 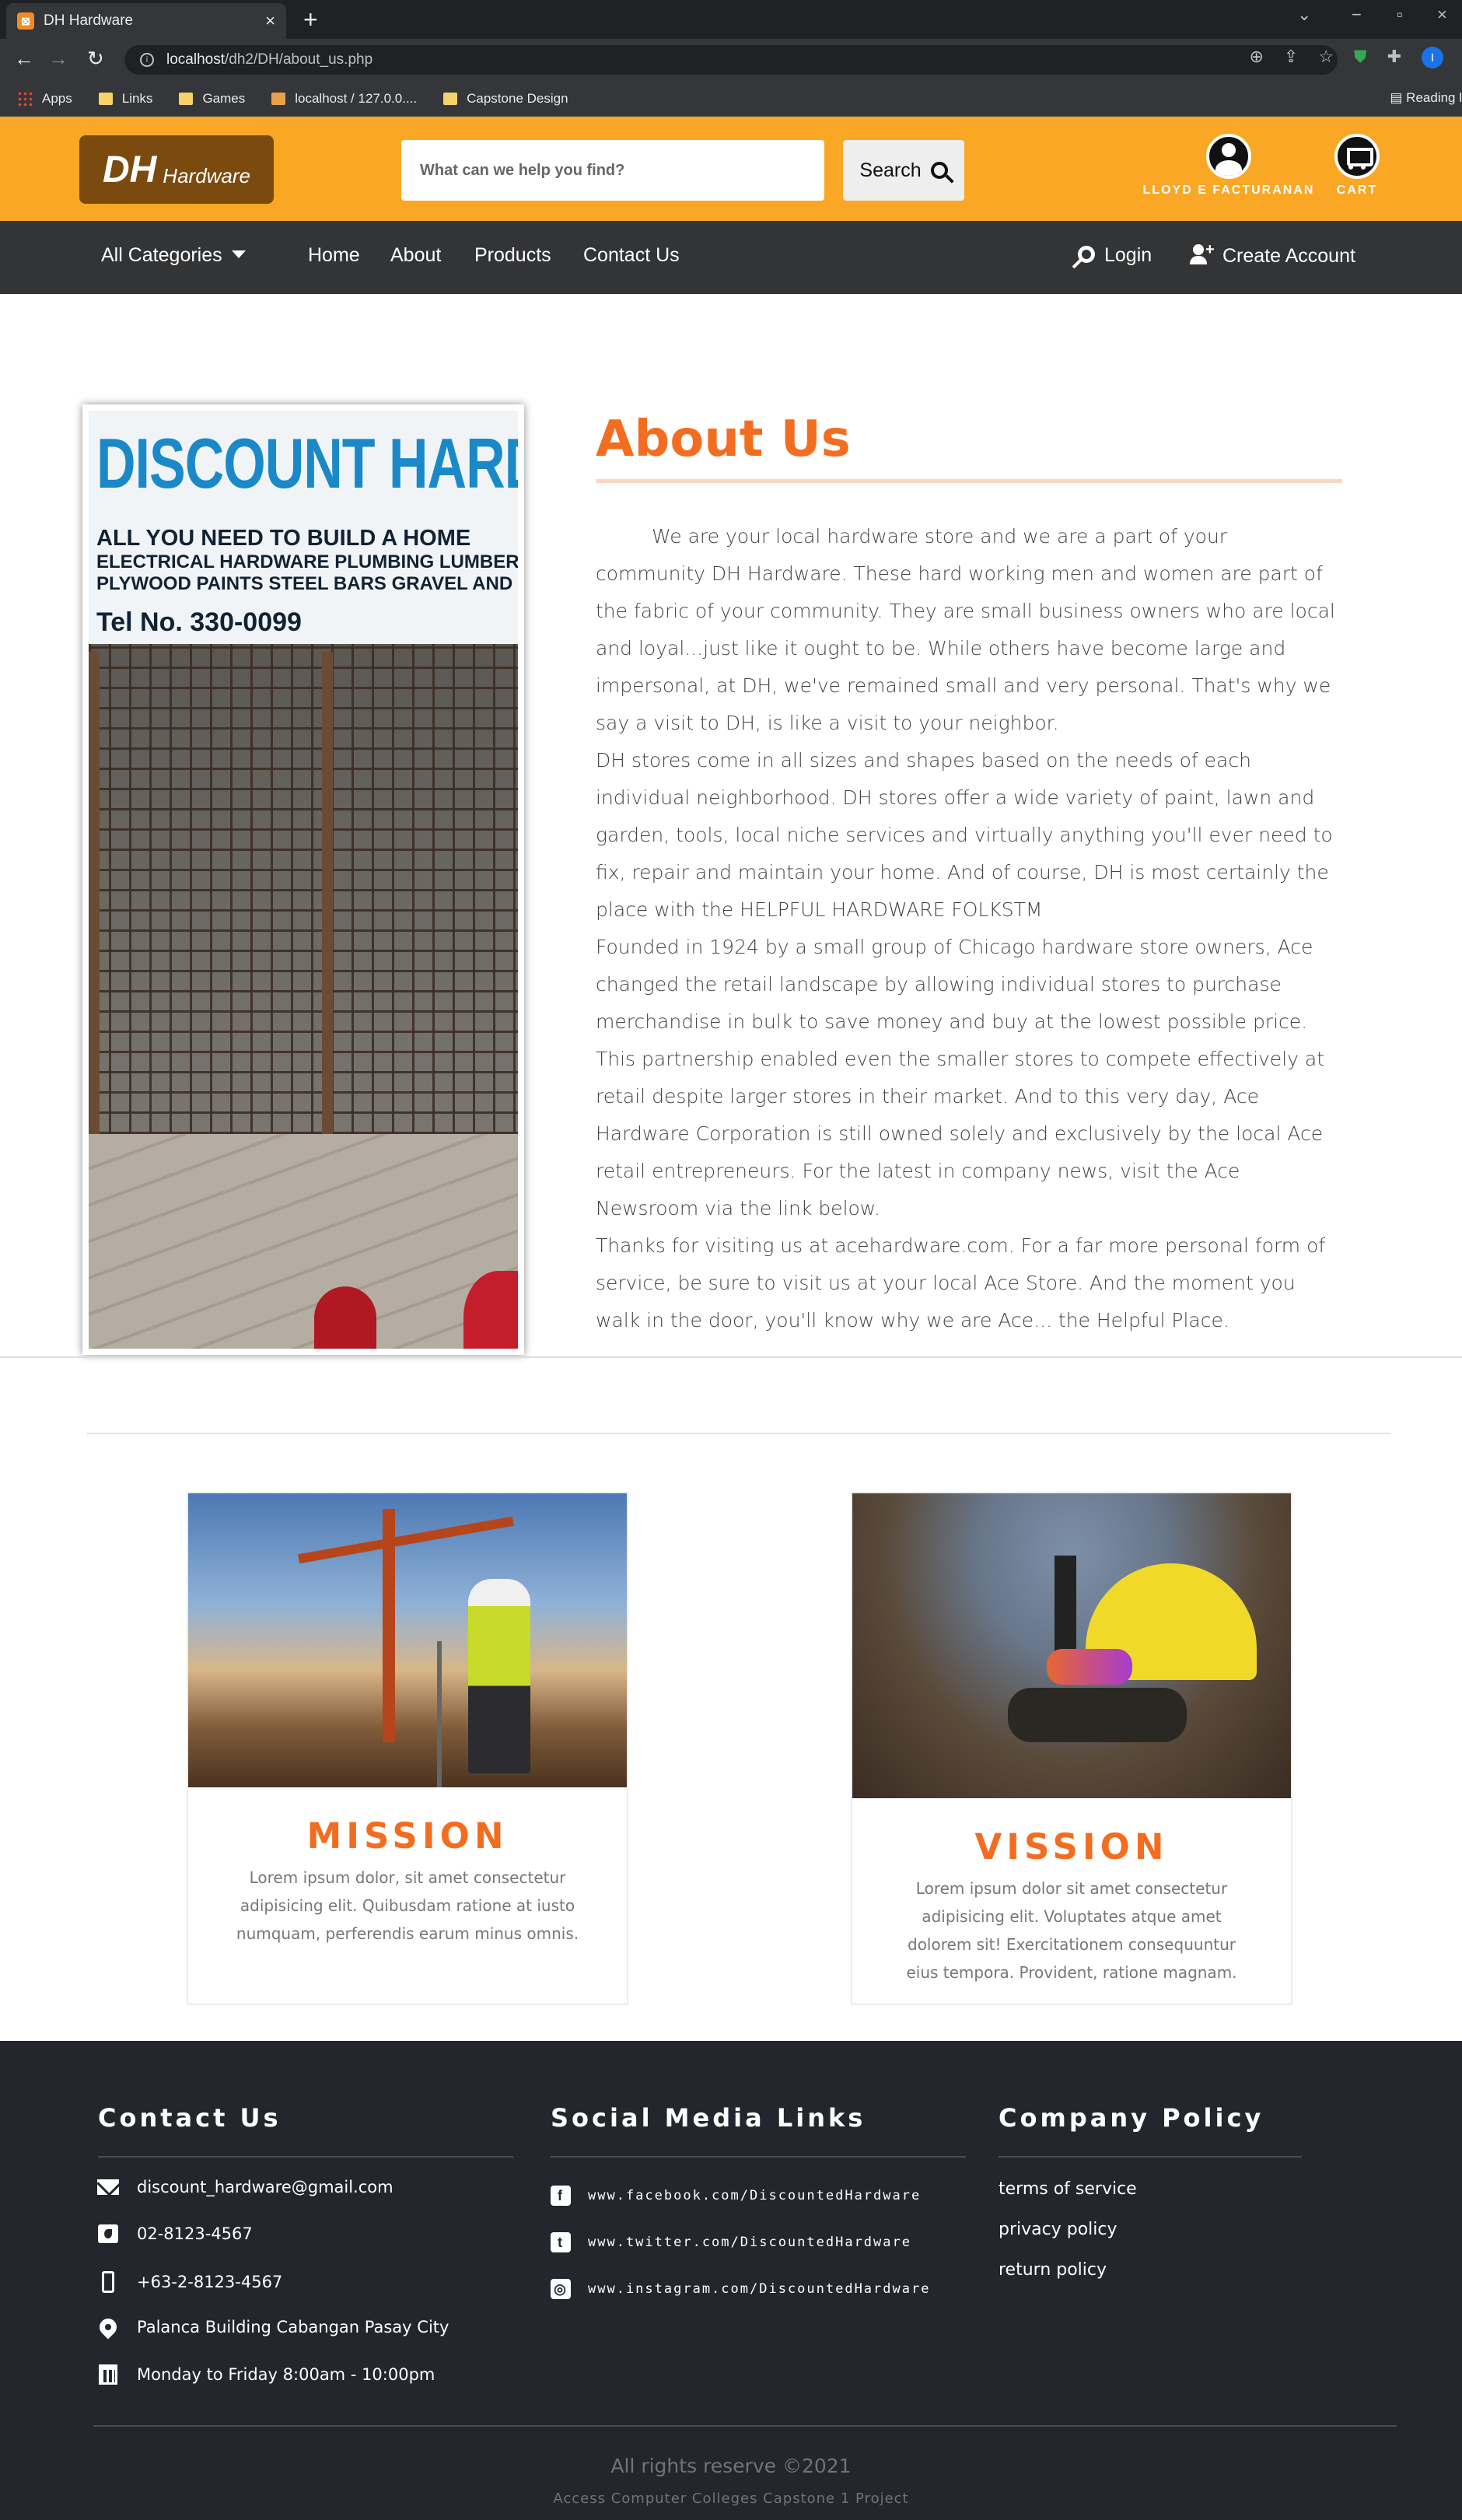 What do you see at coordinates (1442, 15) in the screenshot?
I see `window-close-icon: ×` at bounding box center [1442, 15].